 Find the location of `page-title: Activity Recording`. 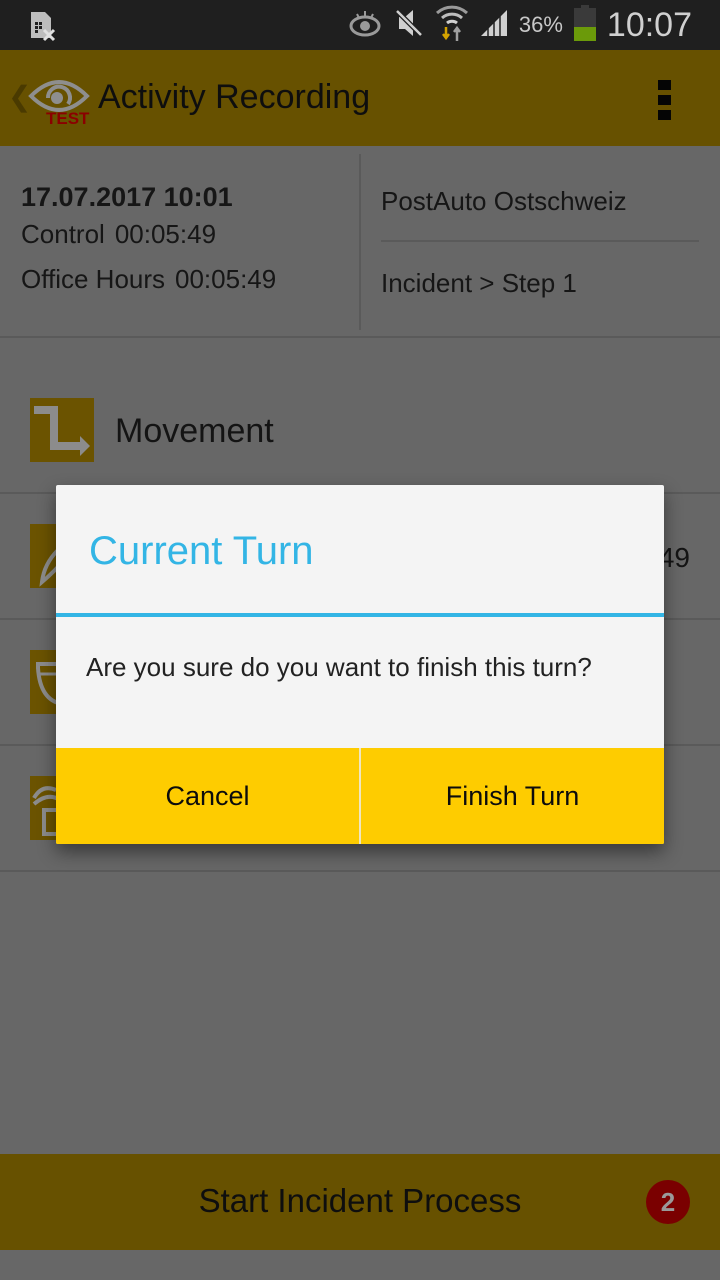

page-title: Activity Recording is located at coordinates (234, 97).